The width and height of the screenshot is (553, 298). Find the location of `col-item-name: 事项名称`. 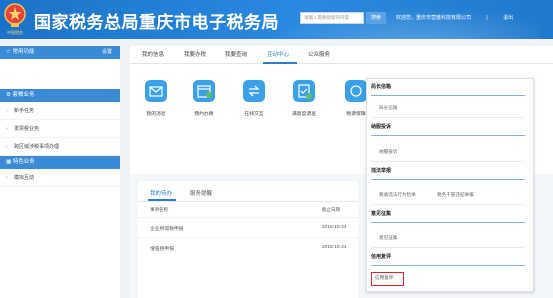

col-item-name: 事项名称 is located at coordinates (159, 209).